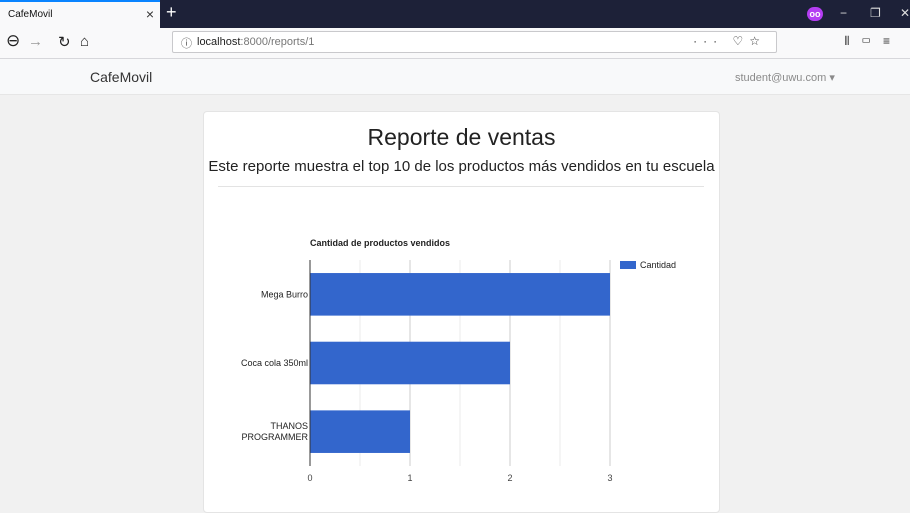 The image size is (910, 513). What do you see at coordinates (121, 77) in the screenshot?
I see `brand-link: CafeMovil` at bounding box center [121, 77].